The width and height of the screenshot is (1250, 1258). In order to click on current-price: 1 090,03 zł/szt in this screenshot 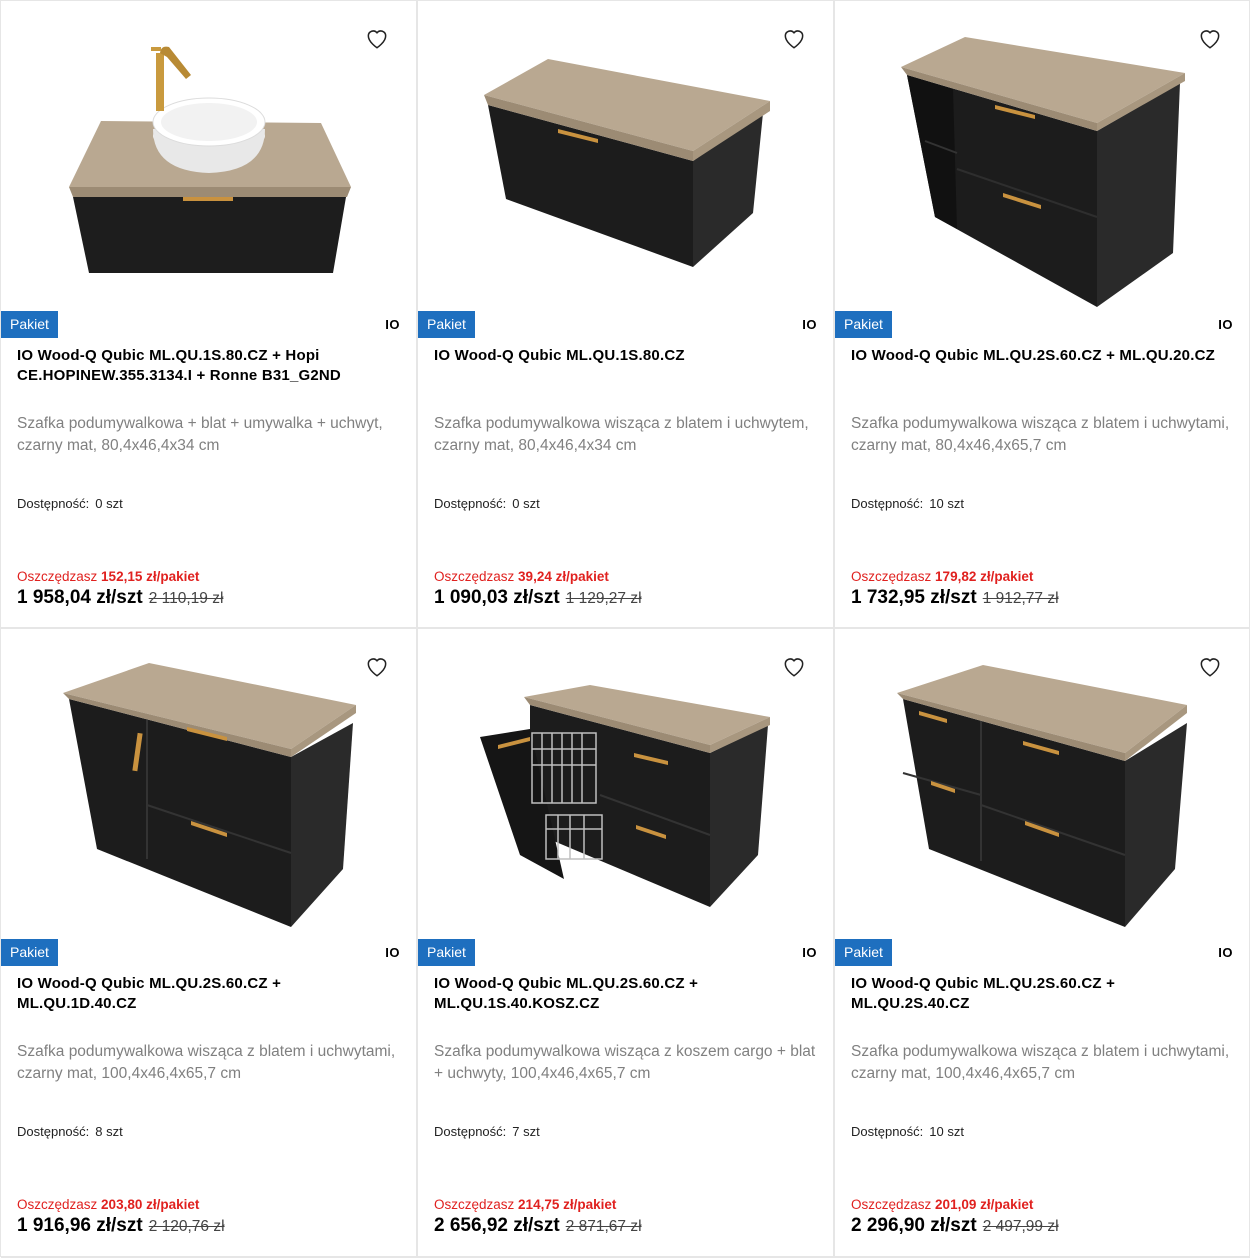, I will do `click(497, 597)`.